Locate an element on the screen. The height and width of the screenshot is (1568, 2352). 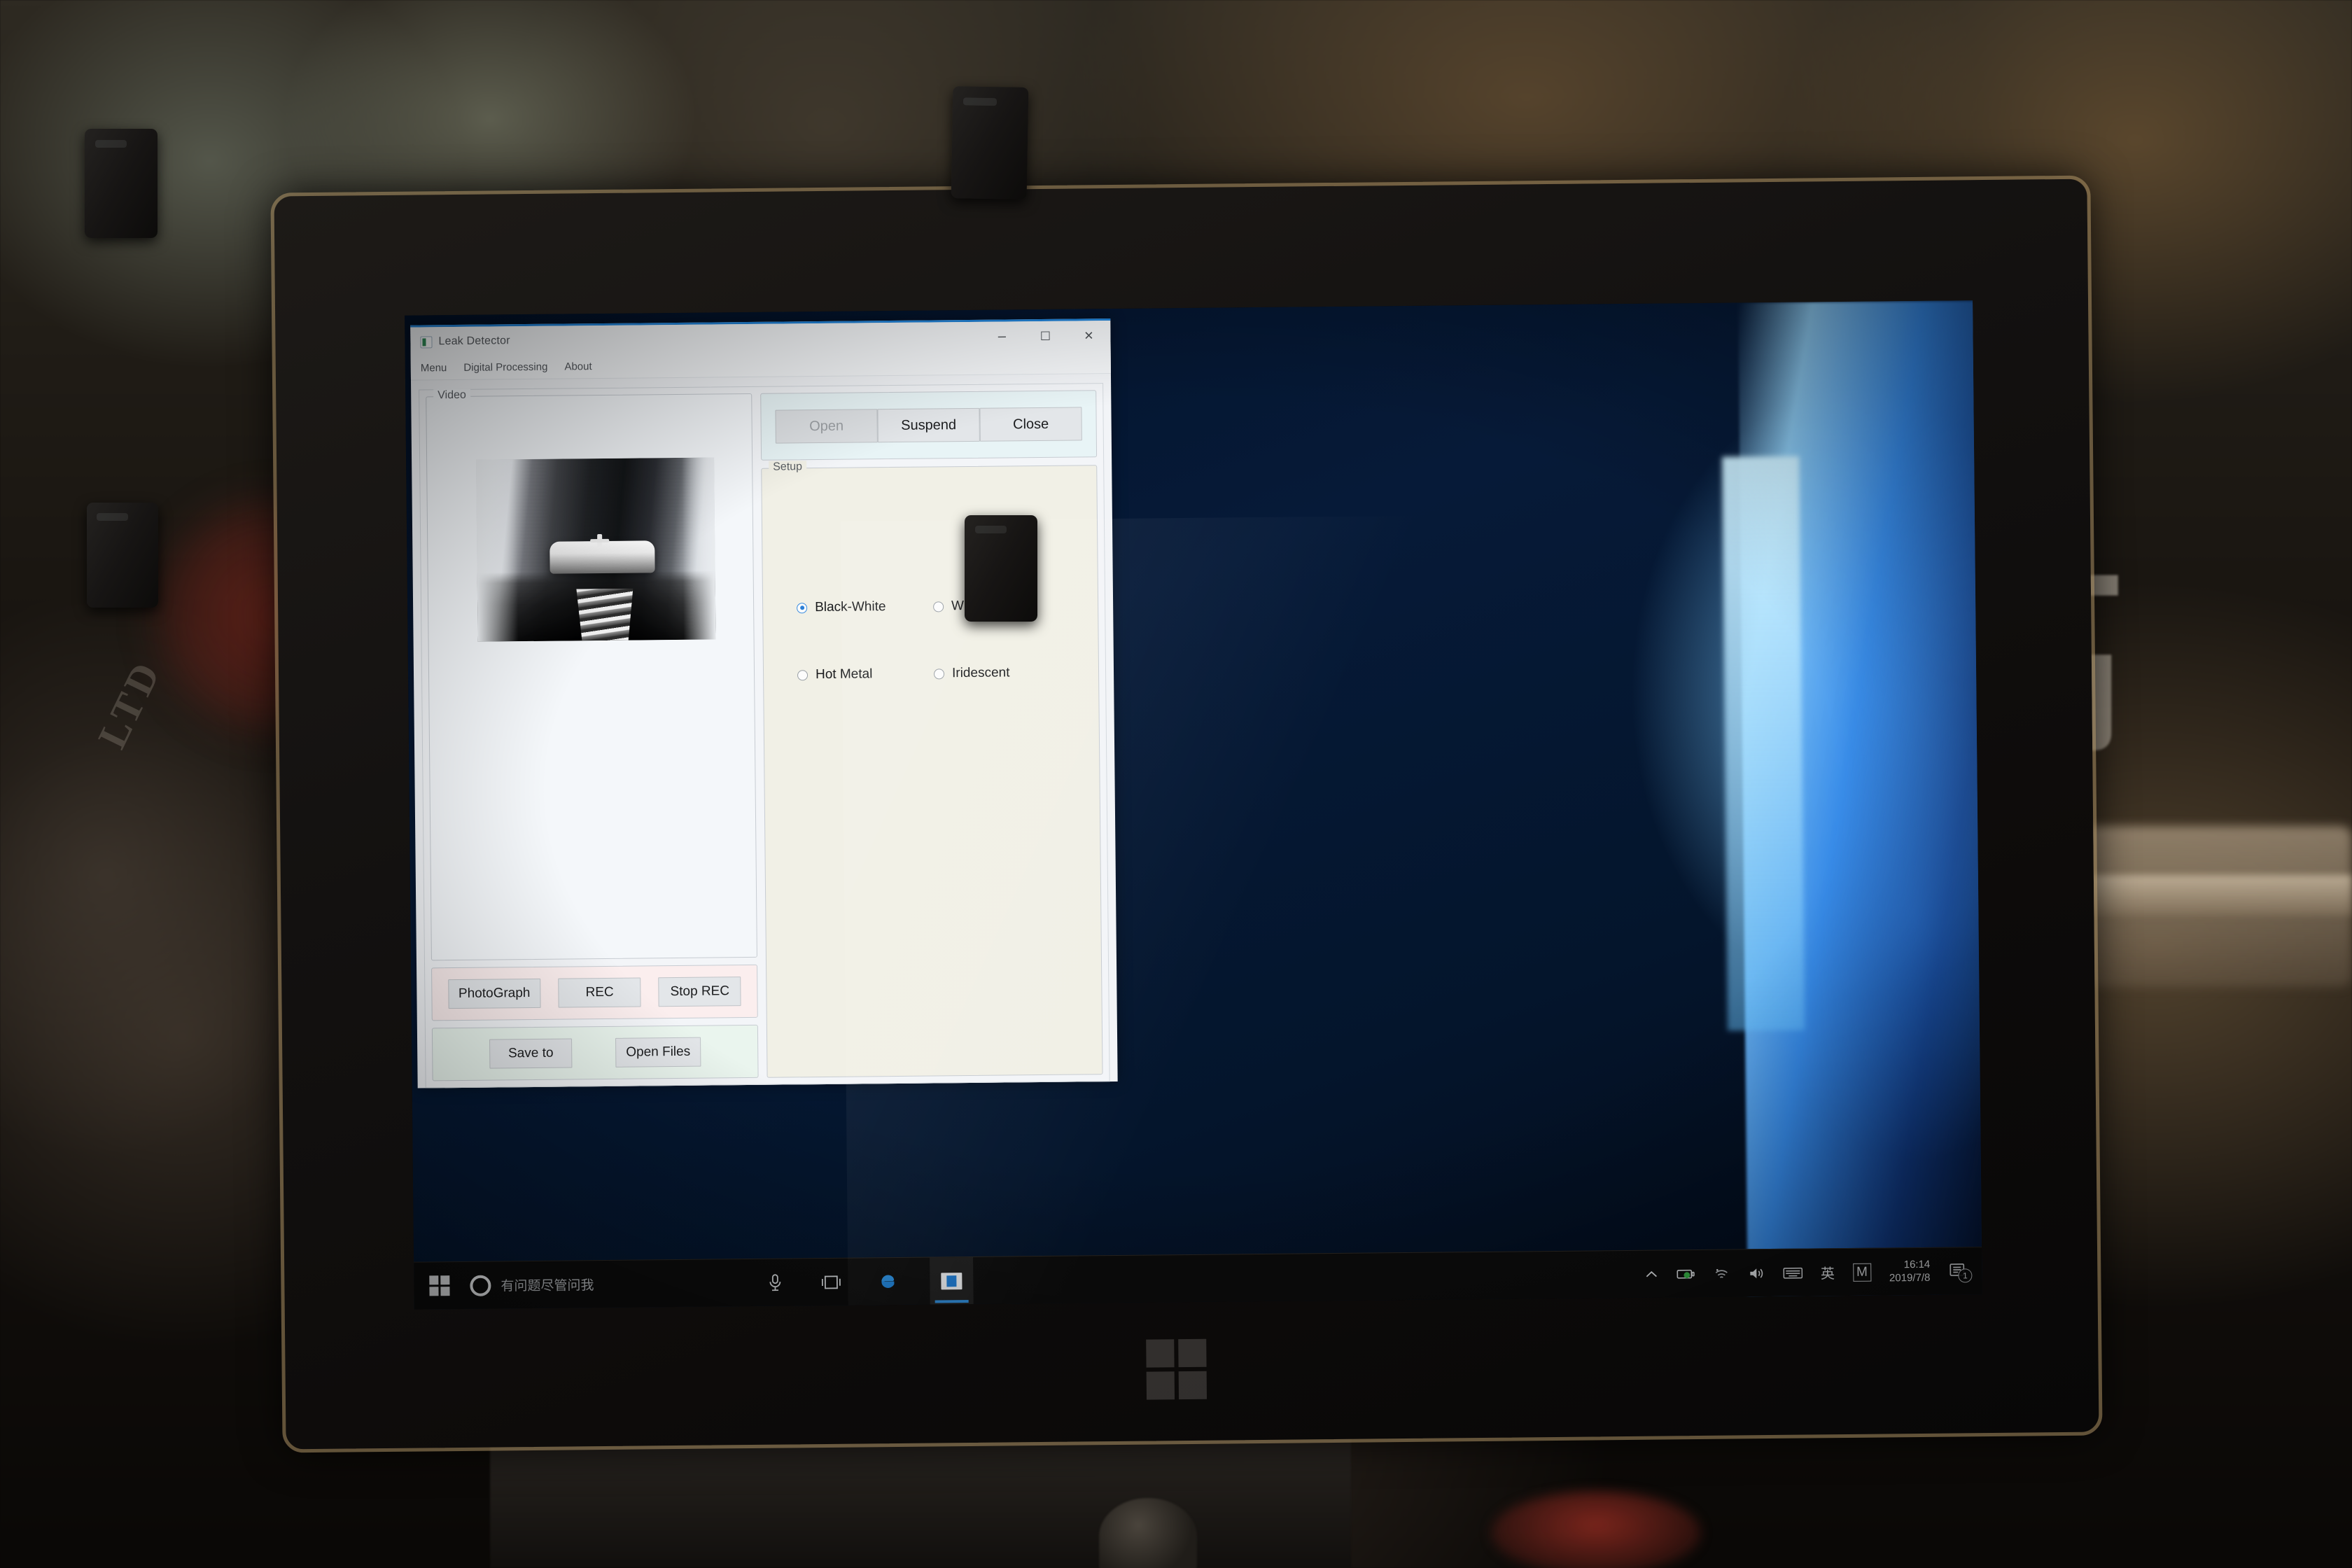
suspend-camera-button: Suspend is located at coordinates (928, 425).